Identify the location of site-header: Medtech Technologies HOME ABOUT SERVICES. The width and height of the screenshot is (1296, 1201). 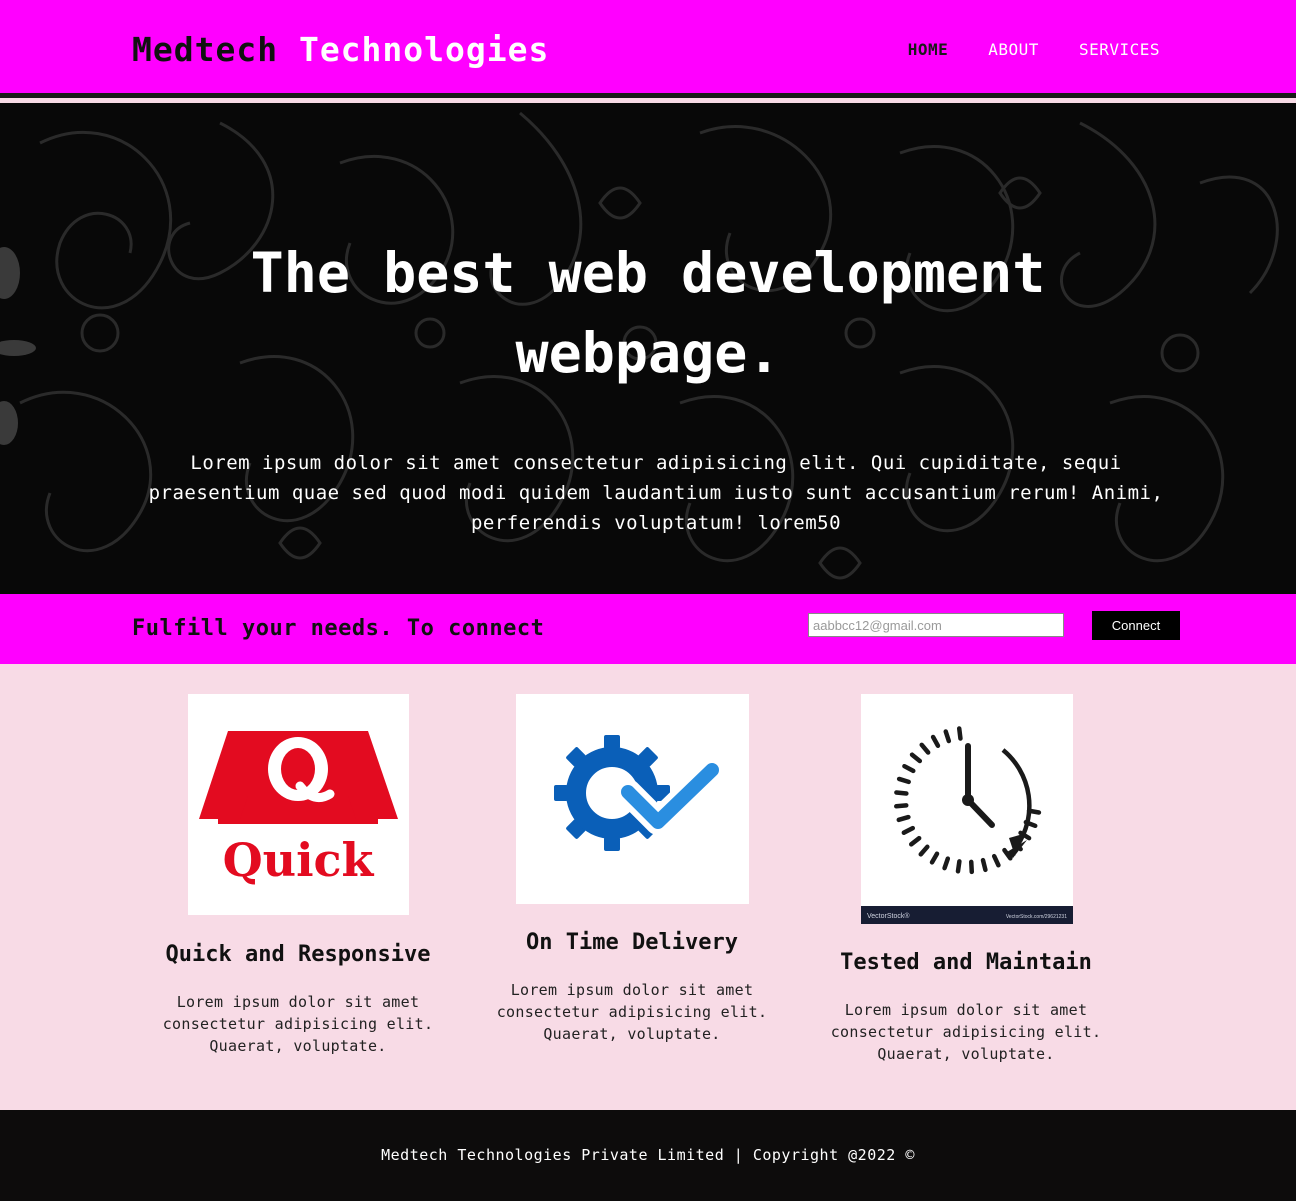
(648, 49).